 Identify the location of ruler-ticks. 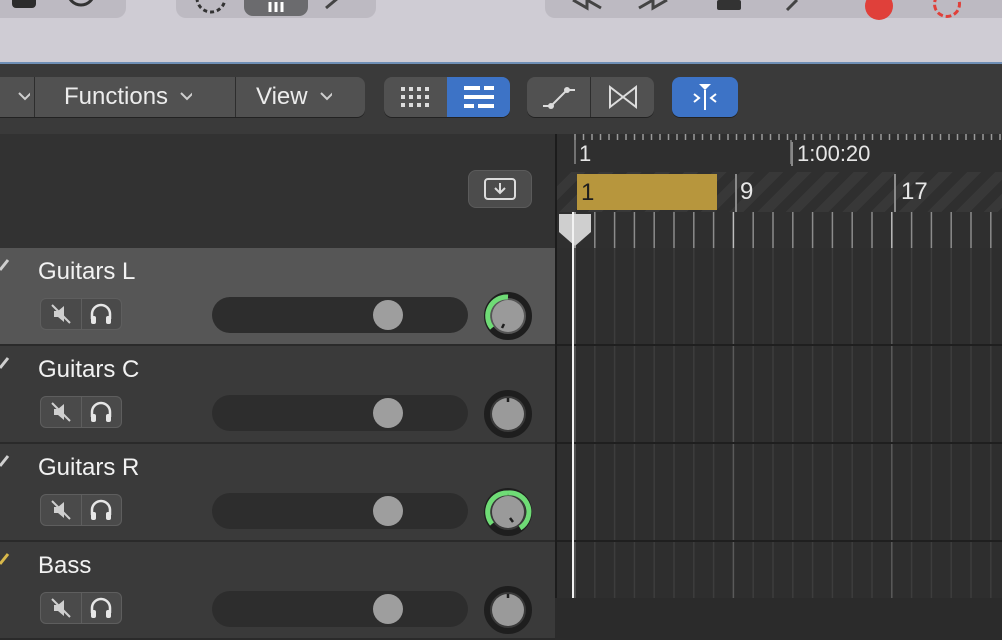
(787, 149).